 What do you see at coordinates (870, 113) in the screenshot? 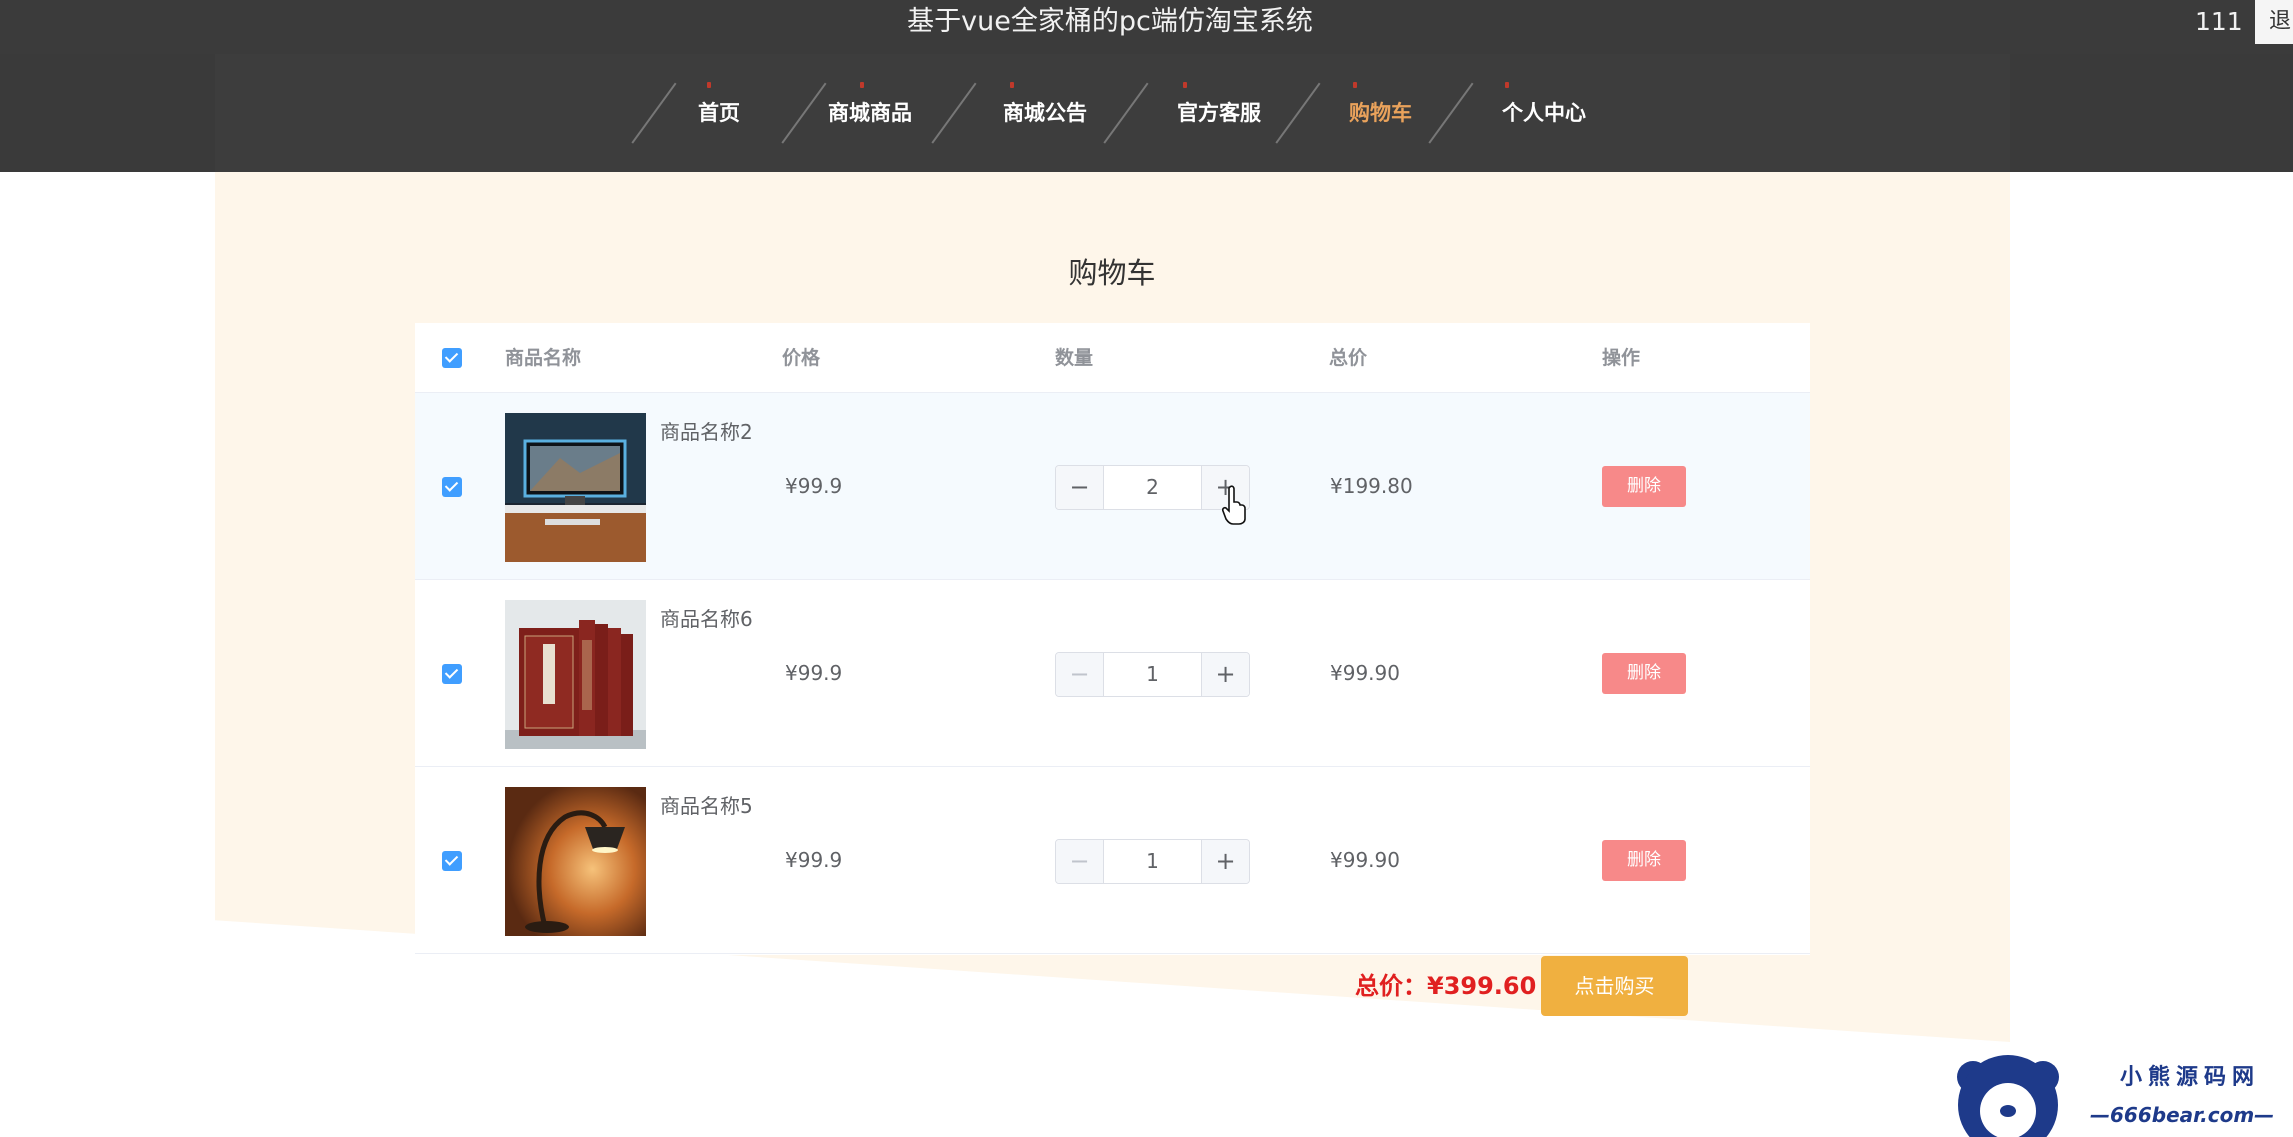
I see `nav-item-products: 商城商品` at bounding box center [870, 113].